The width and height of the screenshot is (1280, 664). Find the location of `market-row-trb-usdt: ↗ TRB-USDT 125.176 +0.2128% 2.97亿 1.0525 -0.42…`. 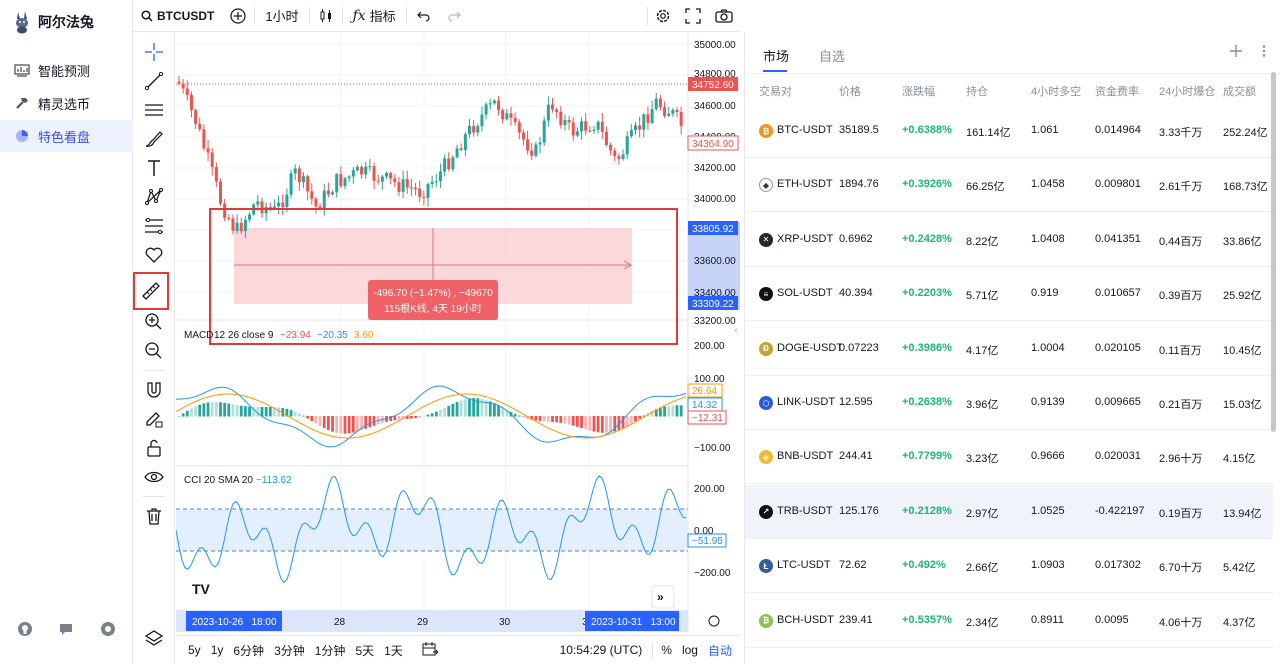

market-row-trb-usdt: ↗ TRB-USDT 125.176 +0.2128% 2.97亿 1.0525 -0.42… is located at coordinates (1009, 511).